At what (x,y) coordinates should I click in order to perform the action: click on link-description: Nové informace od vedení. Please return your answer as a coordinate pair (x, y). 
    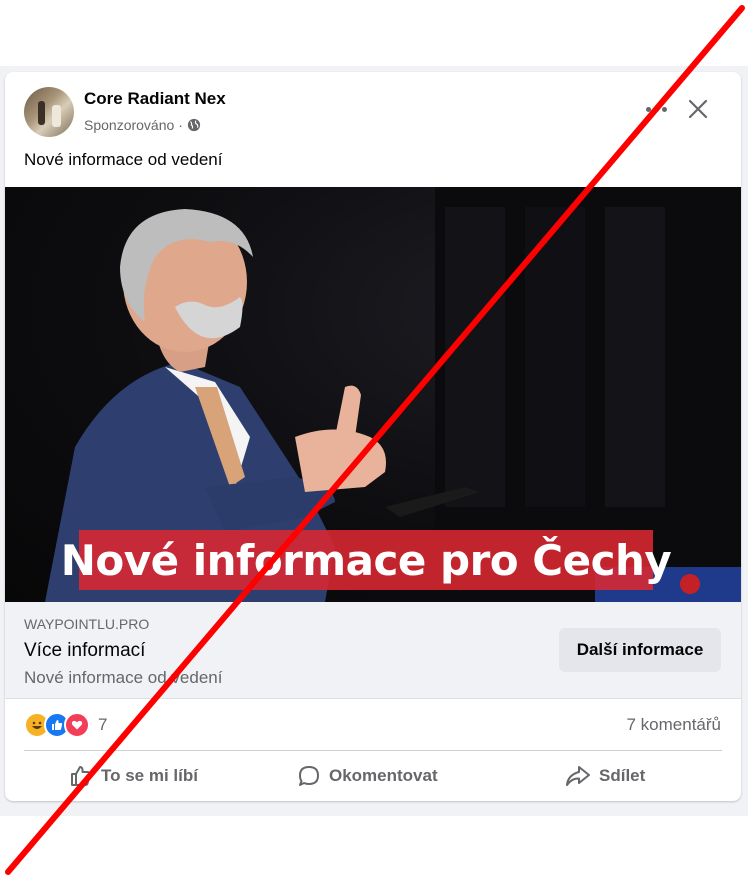
    Looking at the image, I should click on (123, 677).